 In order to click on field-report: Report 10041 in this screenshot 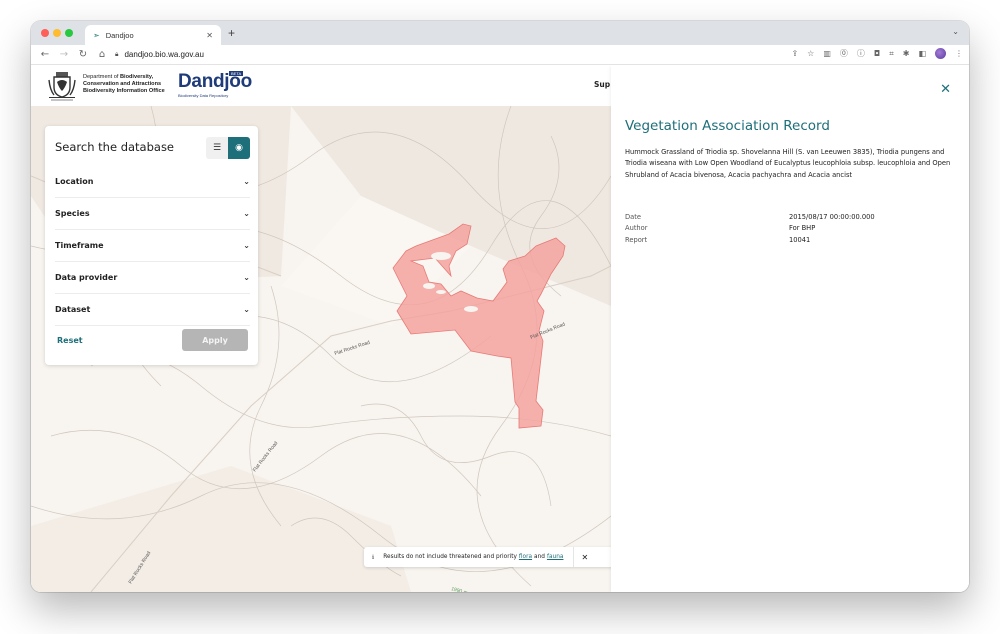, I will do `click(718, 239)`.